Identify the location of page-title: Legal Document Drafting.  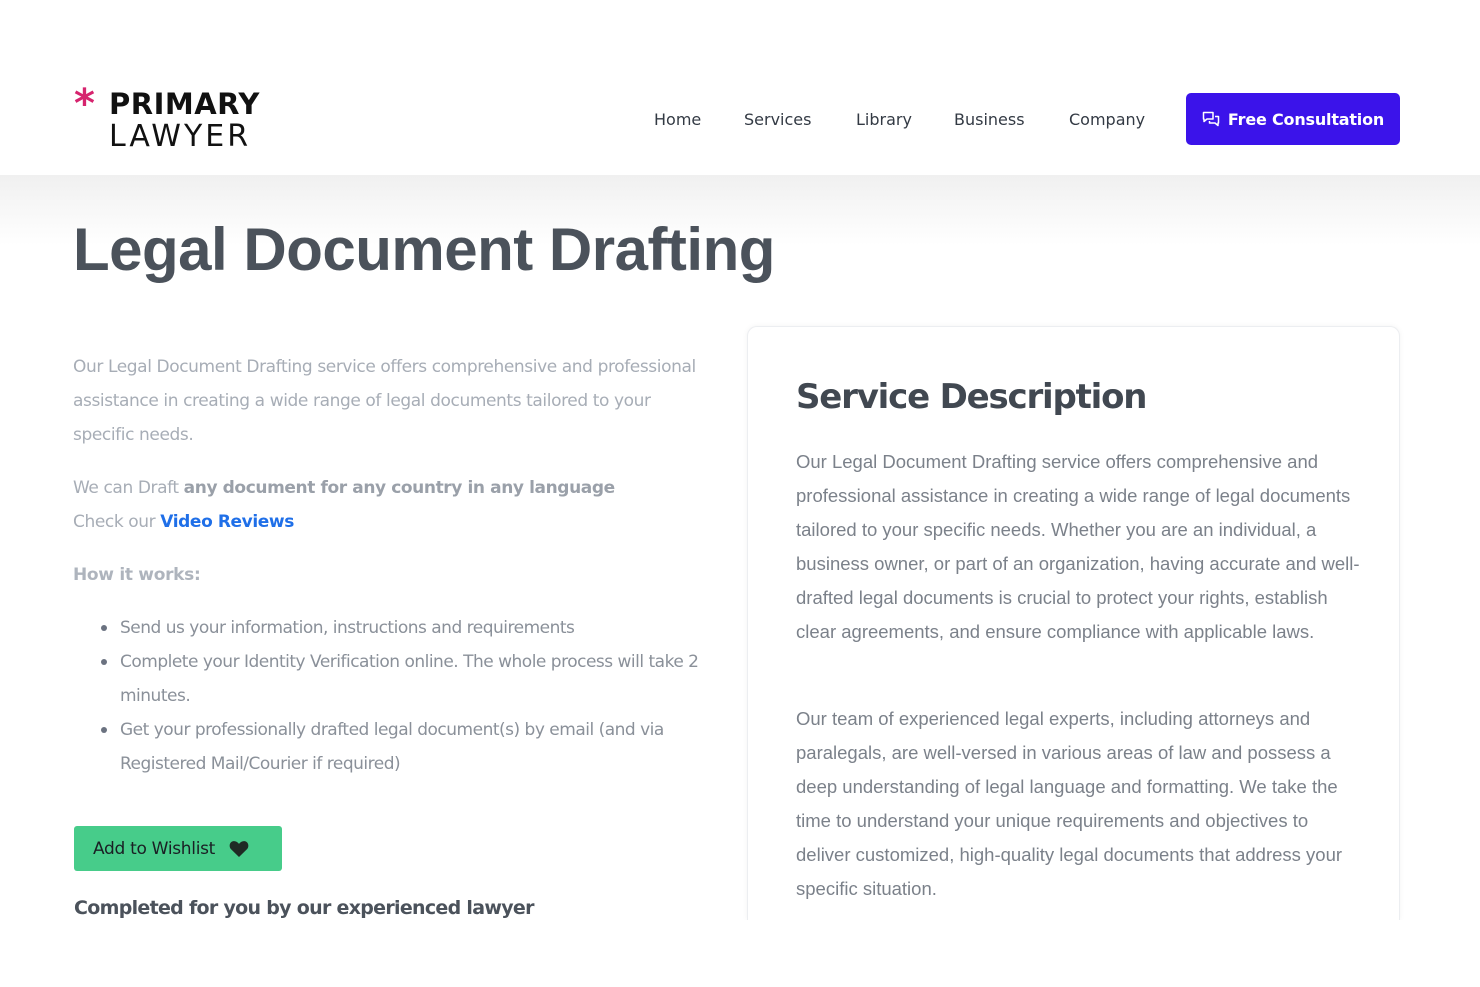
(424, 249).